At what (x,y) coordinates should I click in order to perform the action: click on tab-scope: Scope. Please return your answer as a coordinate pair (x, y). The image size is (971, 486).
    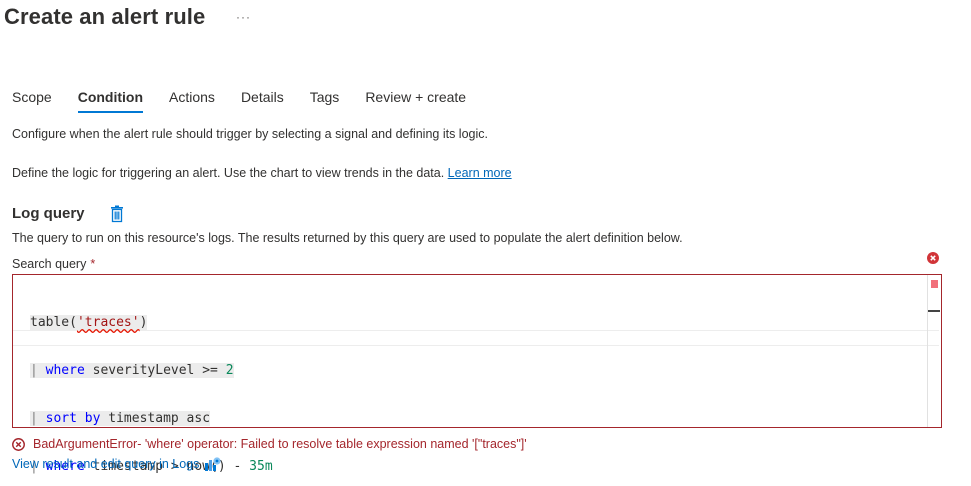
    Looking at the image, I should click on (32, 101).